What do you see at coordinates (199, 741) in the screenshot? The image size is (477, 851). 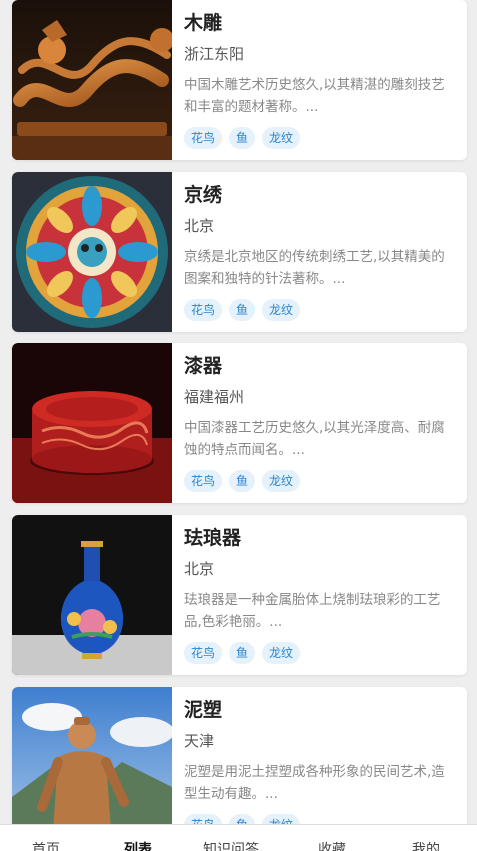 I see `craft-region: 天津` at bounding box center [199, 741].